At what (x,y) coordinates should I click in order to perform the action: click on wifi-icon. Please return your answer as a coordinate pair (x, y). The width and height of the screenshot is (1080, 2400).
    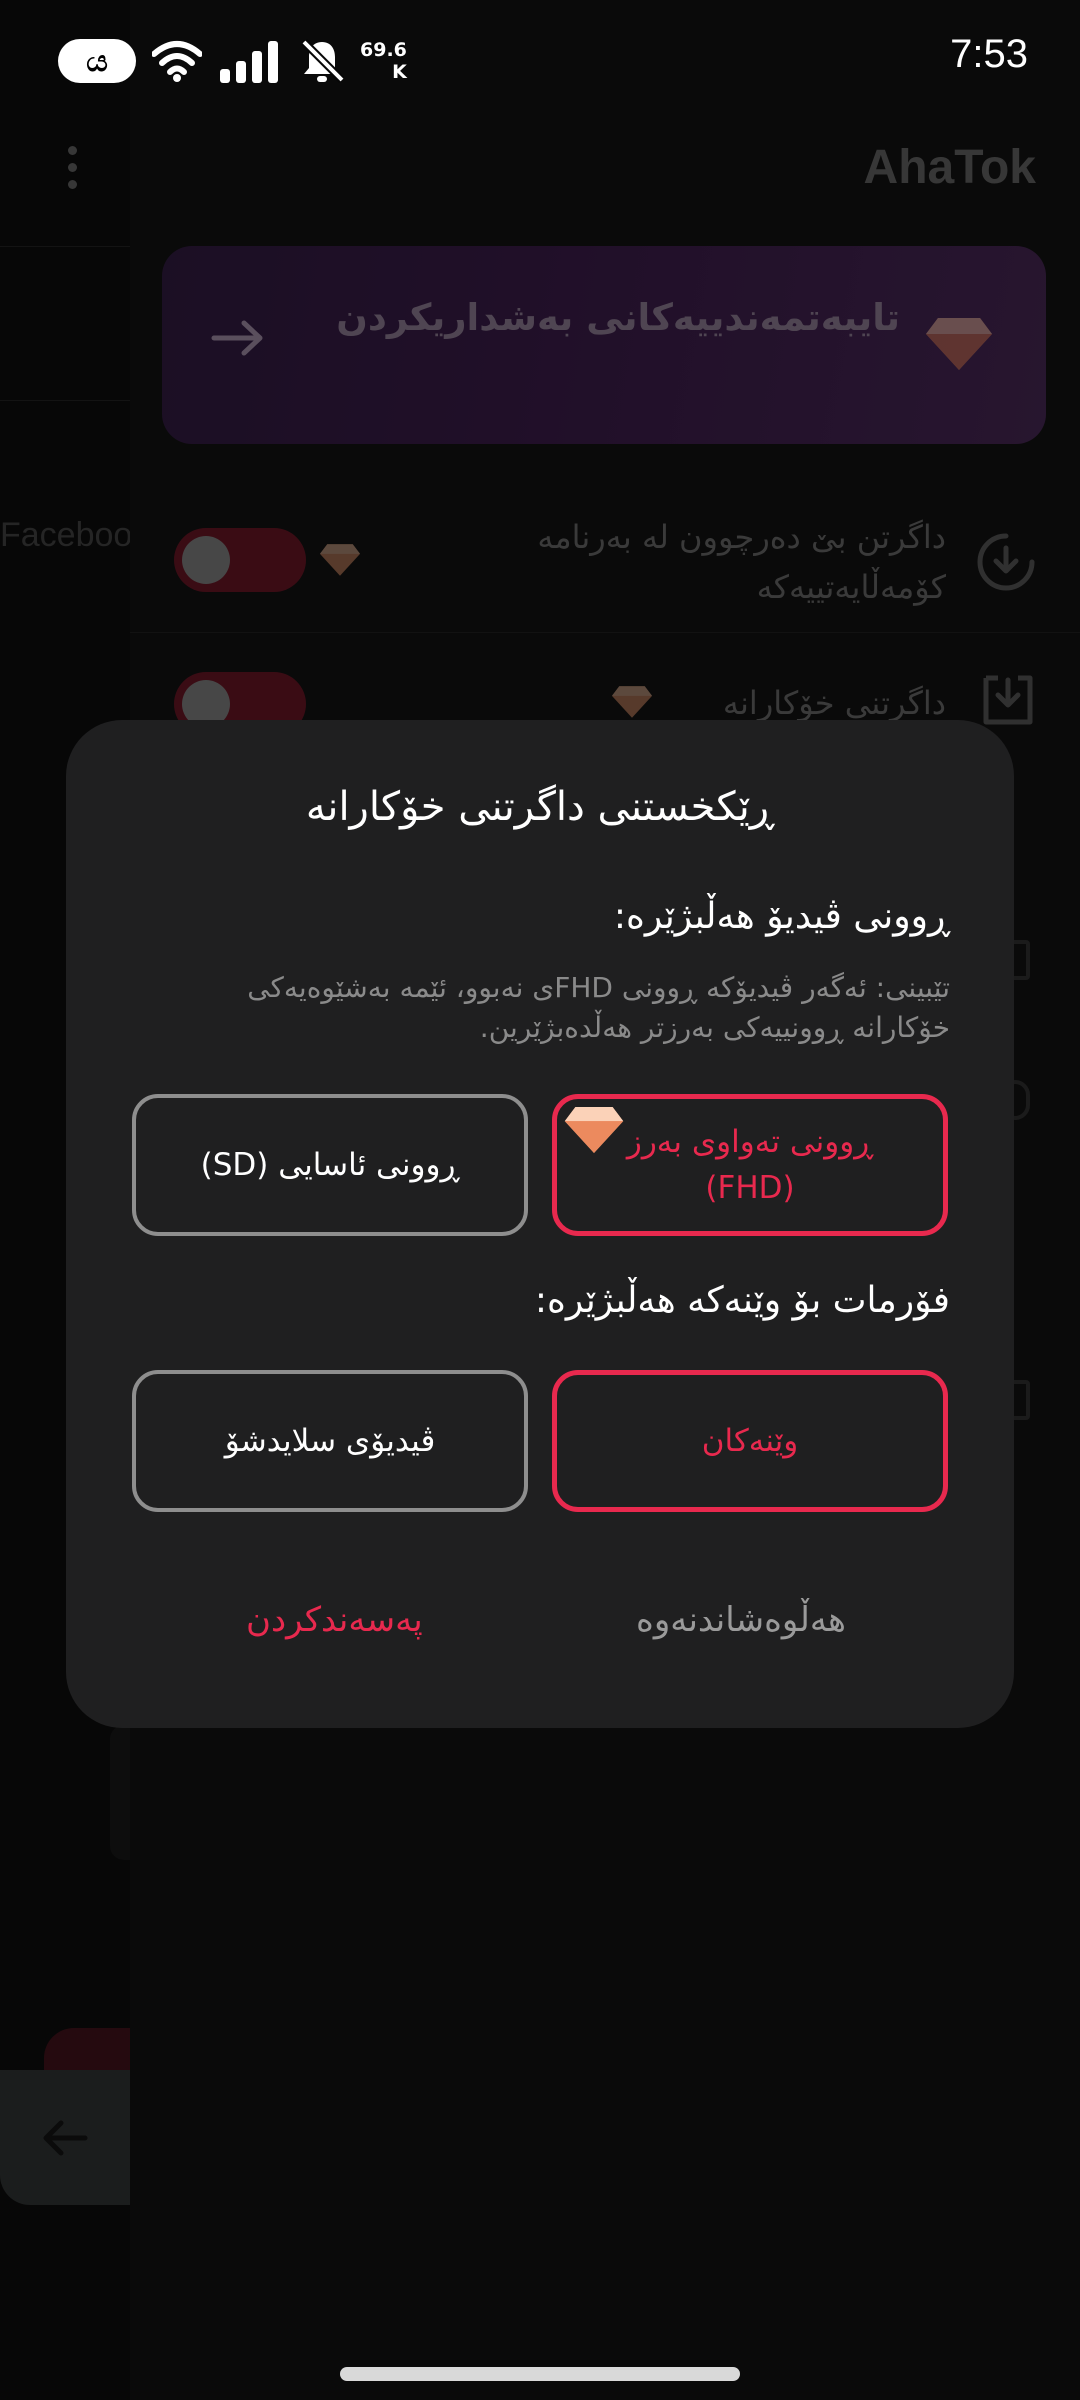
    Looking at the image, I should click on (177, 61).